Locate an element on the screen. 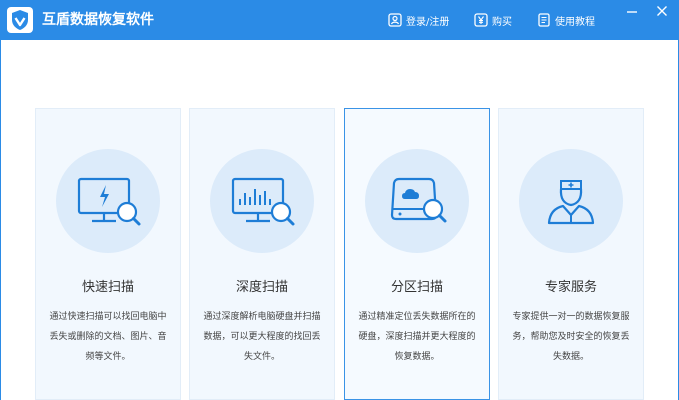 The width and height of the screenshot is (679, 400). partition-scan-description: 通过精准定位丢失数据所在的硬盘，深度扫描并更大程度的恢复数据。 is located at coordinates (417, 337).